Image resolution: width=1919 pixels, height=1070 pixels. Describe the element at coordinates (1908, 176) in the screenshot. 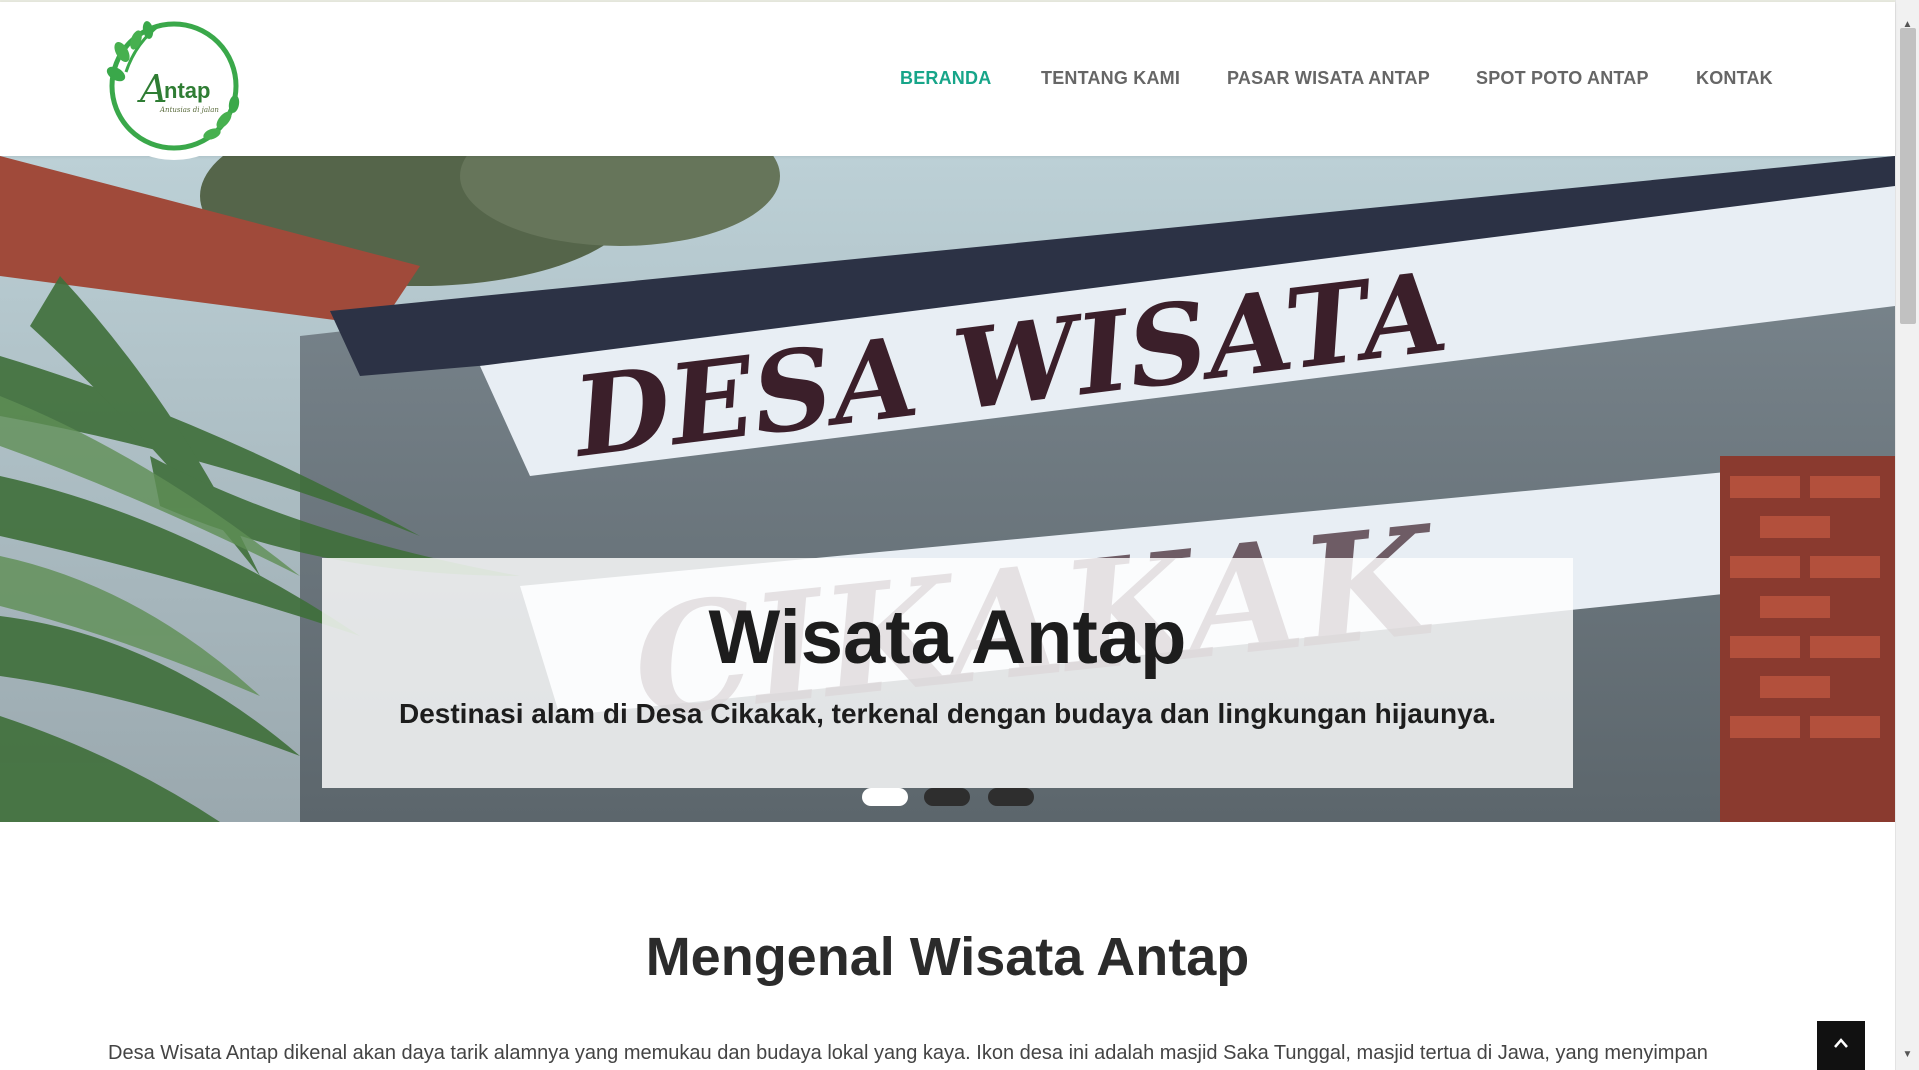

I see `scroll-thumb` at that location.